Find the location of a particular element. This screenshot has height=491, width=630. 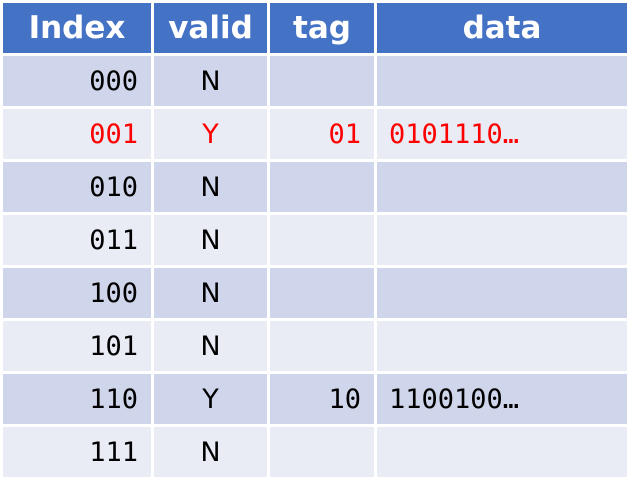

table-row: 100 N is located at coordinates (315, 293).